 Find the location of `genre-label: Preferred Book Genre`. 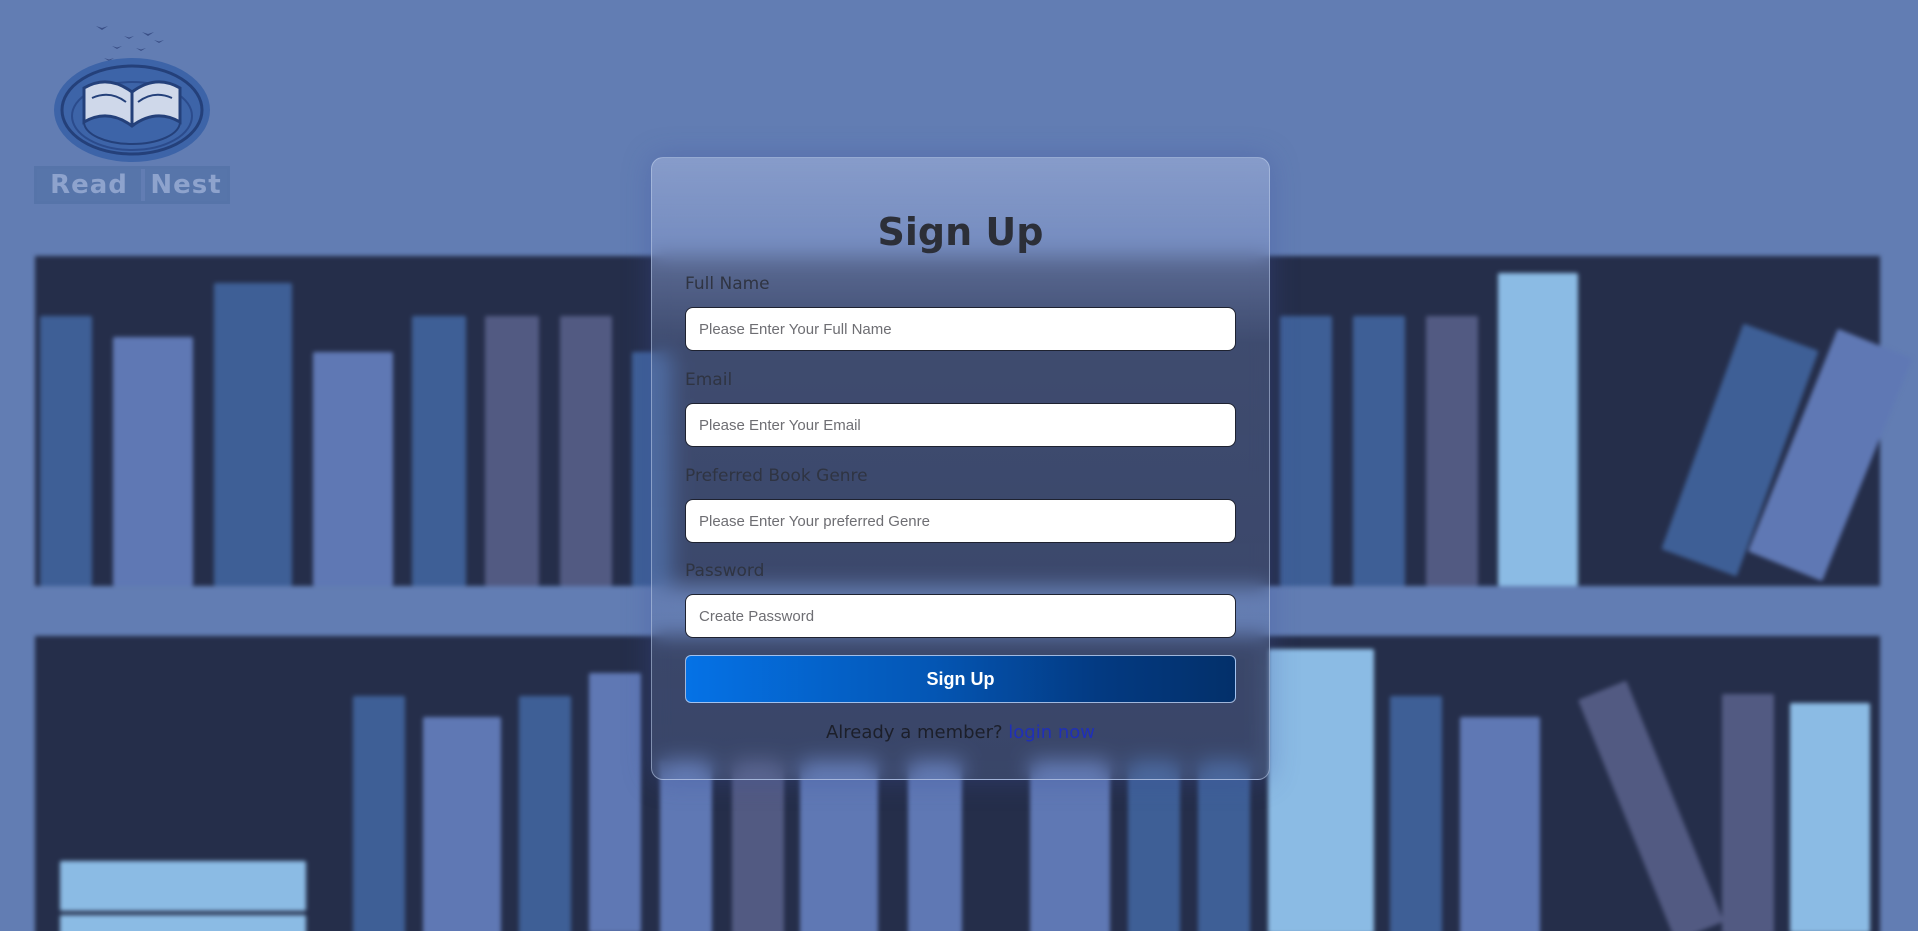

genre-label: Preferred Book Genre is located at coordinates (776, 476).